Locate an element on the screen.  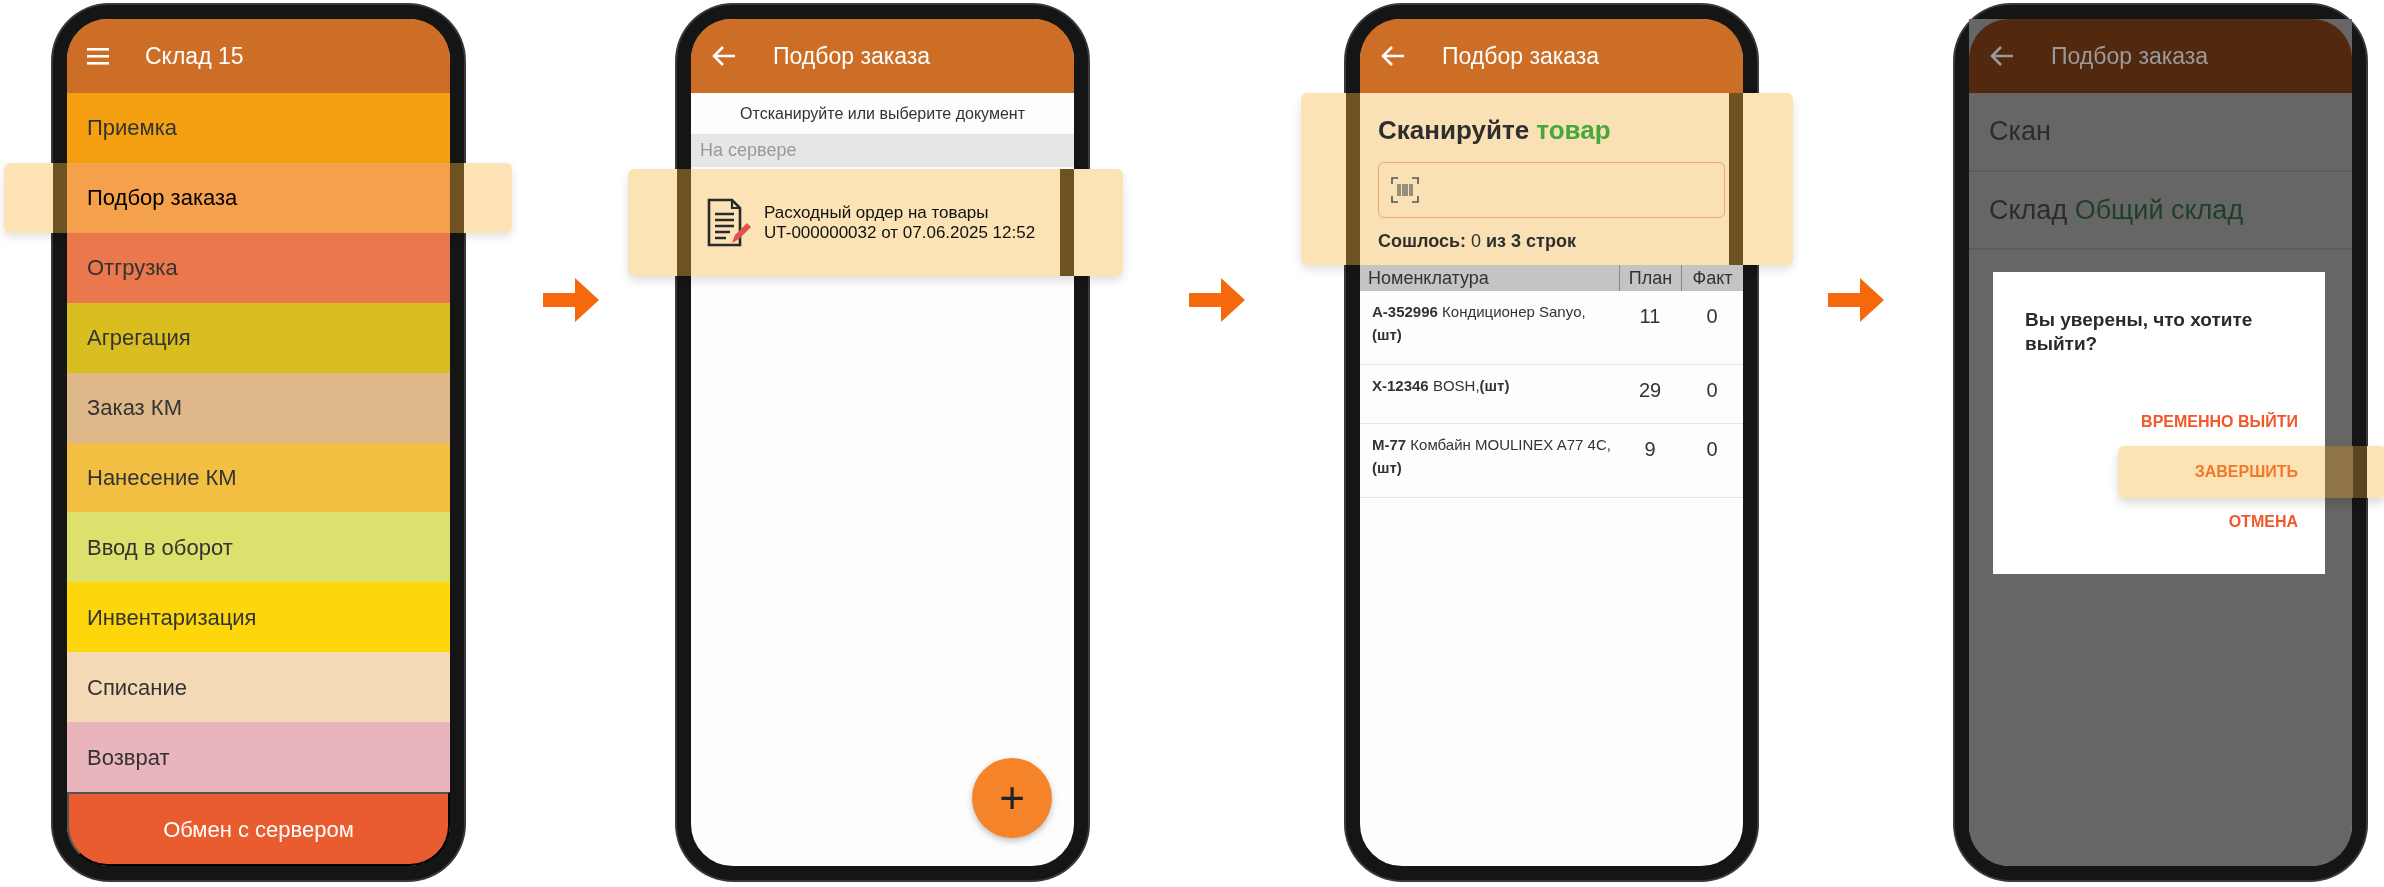
item-name-cell-text: А-352996 Кондиционер Sanyo, (шт) is located at coordinates (1479, 323).